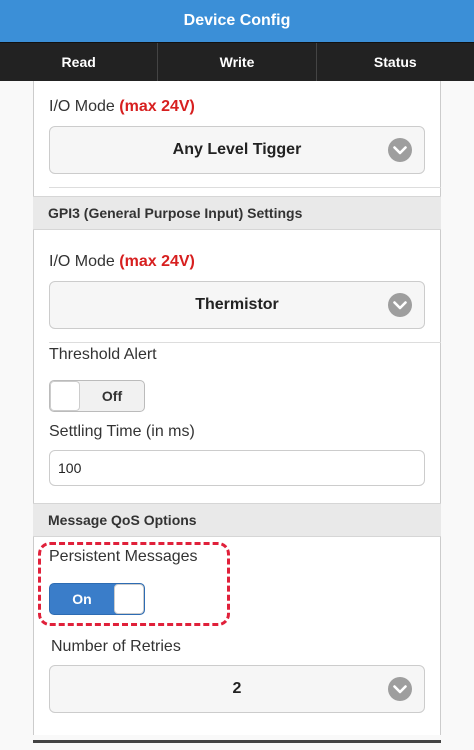 The height and width of the screenshot is (750, 474). I want to click on gpi3-section-header: GPI3 (General Purpose Input) Settings, so click(237, 213).